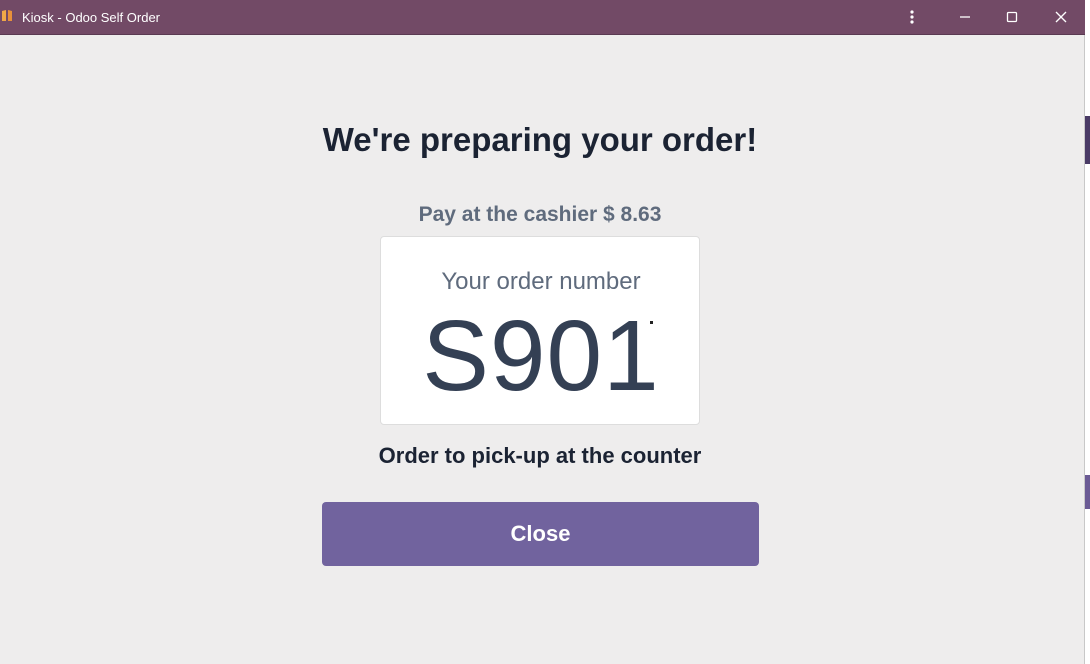 The height and width of the screenshot is (664, 1090). What do you see at coordinates (651, 322) in the screenshot?
I see `mouse-cursor` at bounding box center [651, 322].